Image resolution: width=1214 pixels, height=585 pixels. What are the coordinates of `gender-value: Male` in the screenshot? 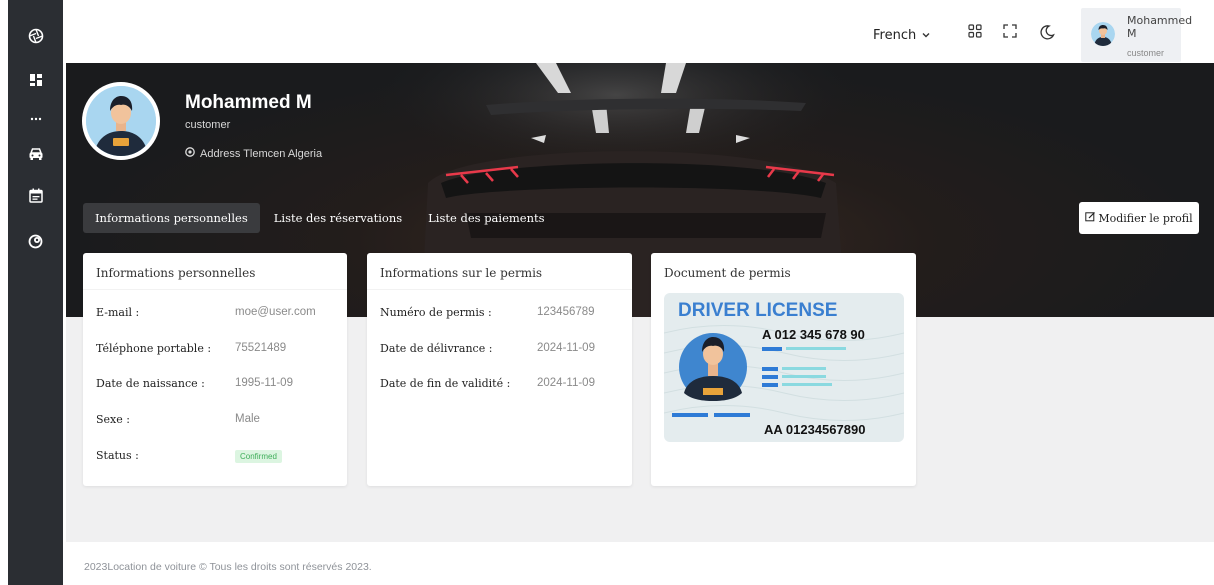 It's located at (247, 419).